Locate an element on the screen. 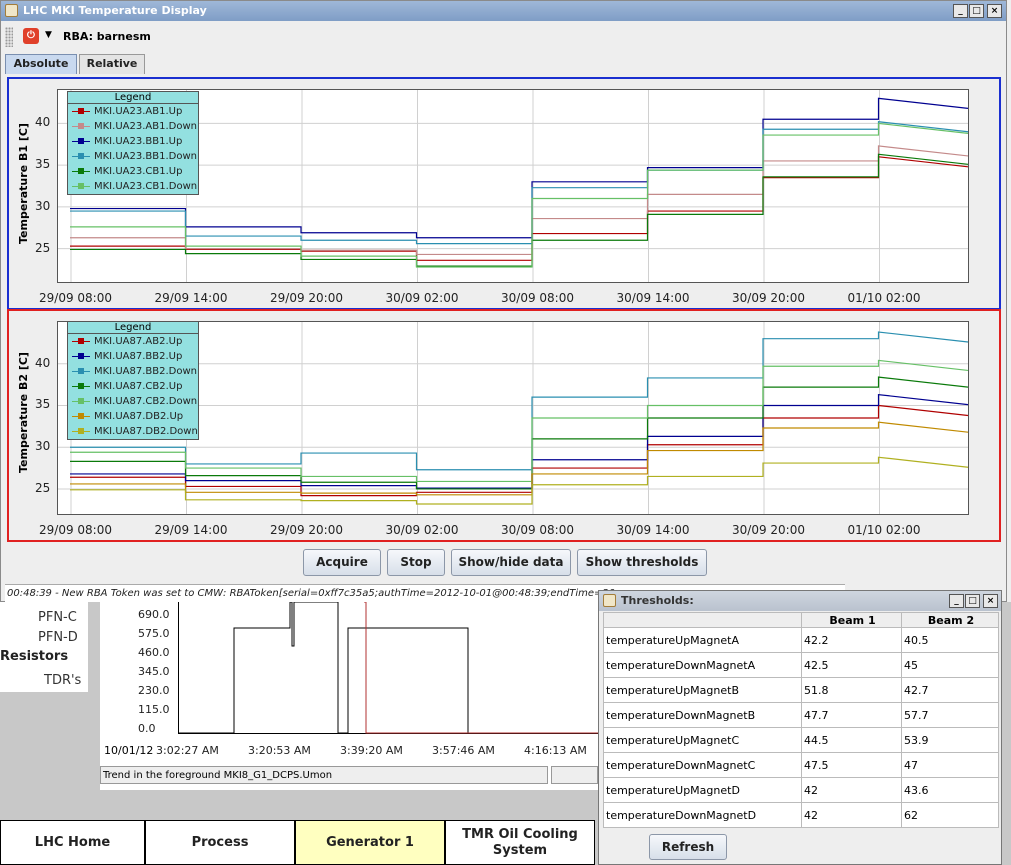  xtick-label: 30/09 20:00 is located at coordinates (768, 298).